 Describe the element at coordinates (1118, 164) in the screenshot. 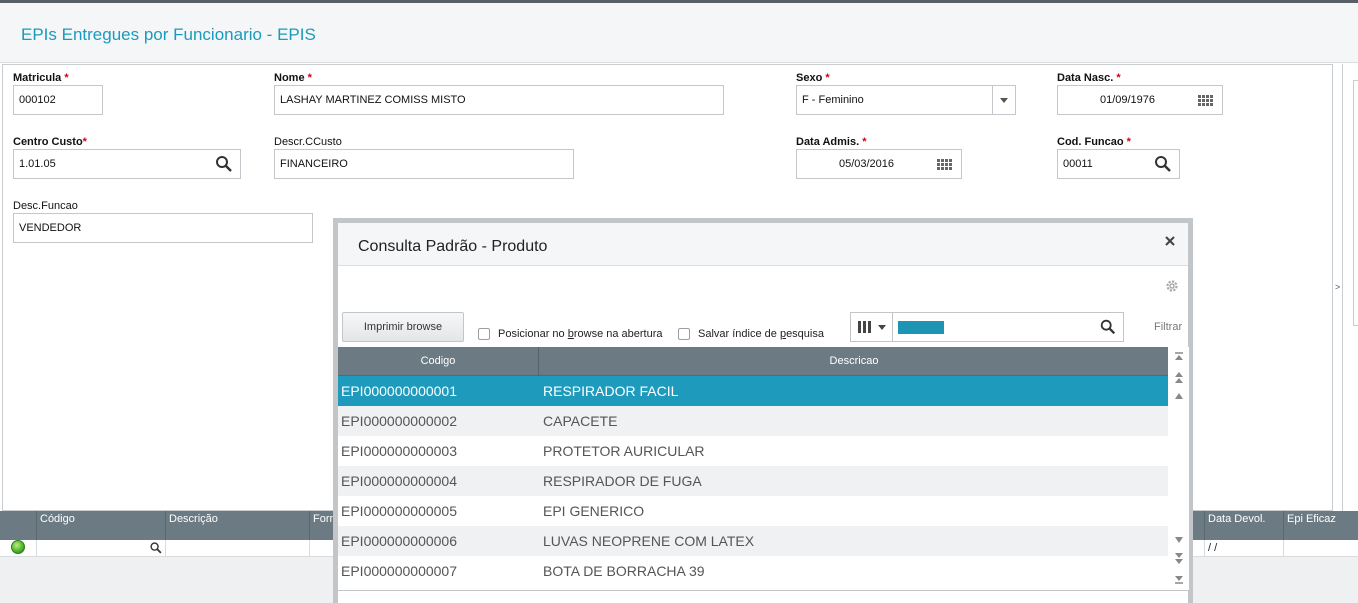

I see `cod-funcao-field: 00011` at that location.